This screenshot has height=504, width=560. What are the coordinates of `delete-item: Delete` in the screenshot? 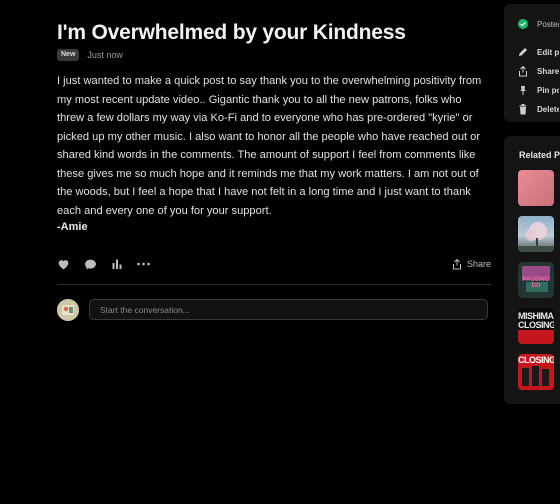 It's located at (538, 109).